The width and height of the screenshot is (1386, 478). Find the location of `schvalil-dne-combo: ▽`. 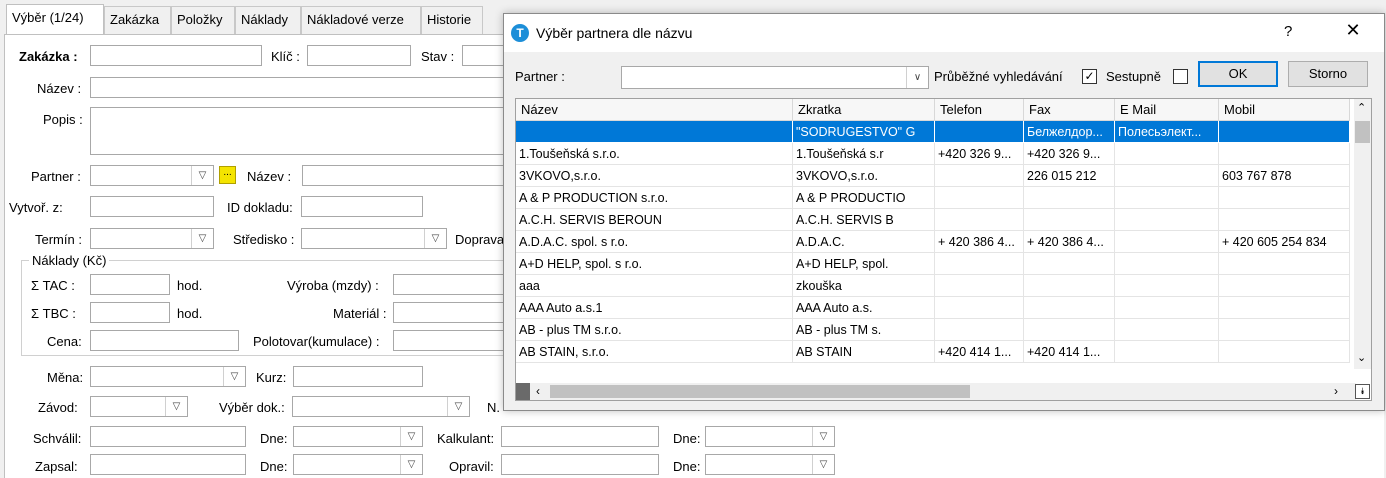

schvalil-dne-combo: ▽ is located at coordinates (358, 436).